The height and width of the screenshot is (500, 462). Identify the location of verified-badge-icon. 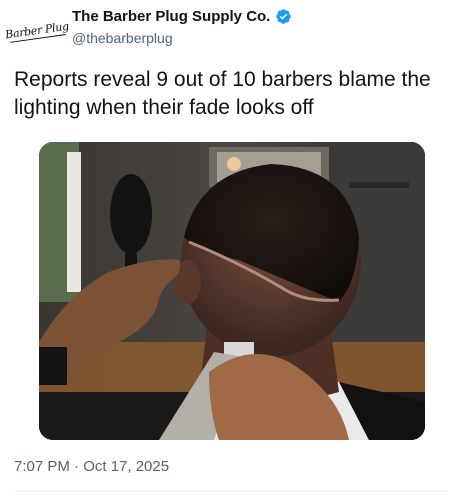
(284, 16).